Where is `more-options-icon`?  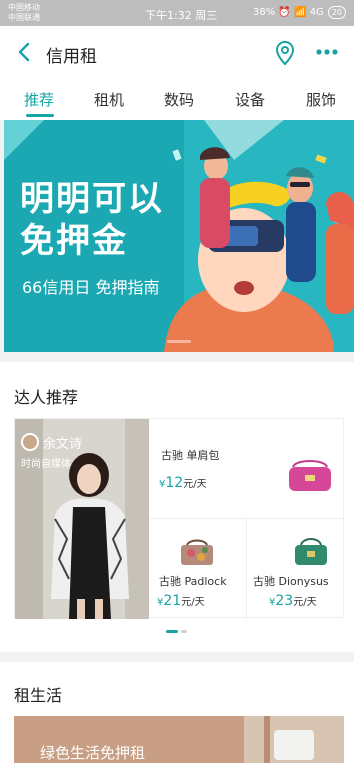
more-options-icon is located at coordinates (327, 52).